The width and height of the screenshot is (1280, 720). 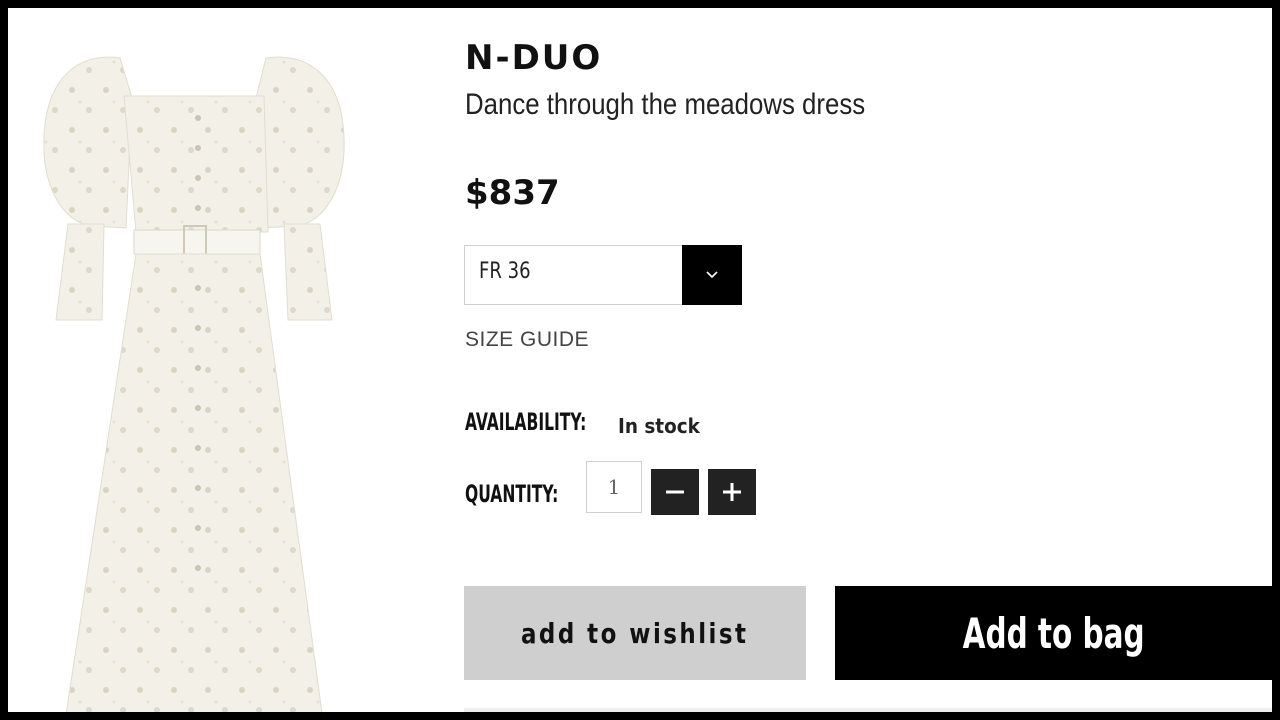 I want to click on wishlist-button-label: add to wishlist, so click(x=635, y=633).